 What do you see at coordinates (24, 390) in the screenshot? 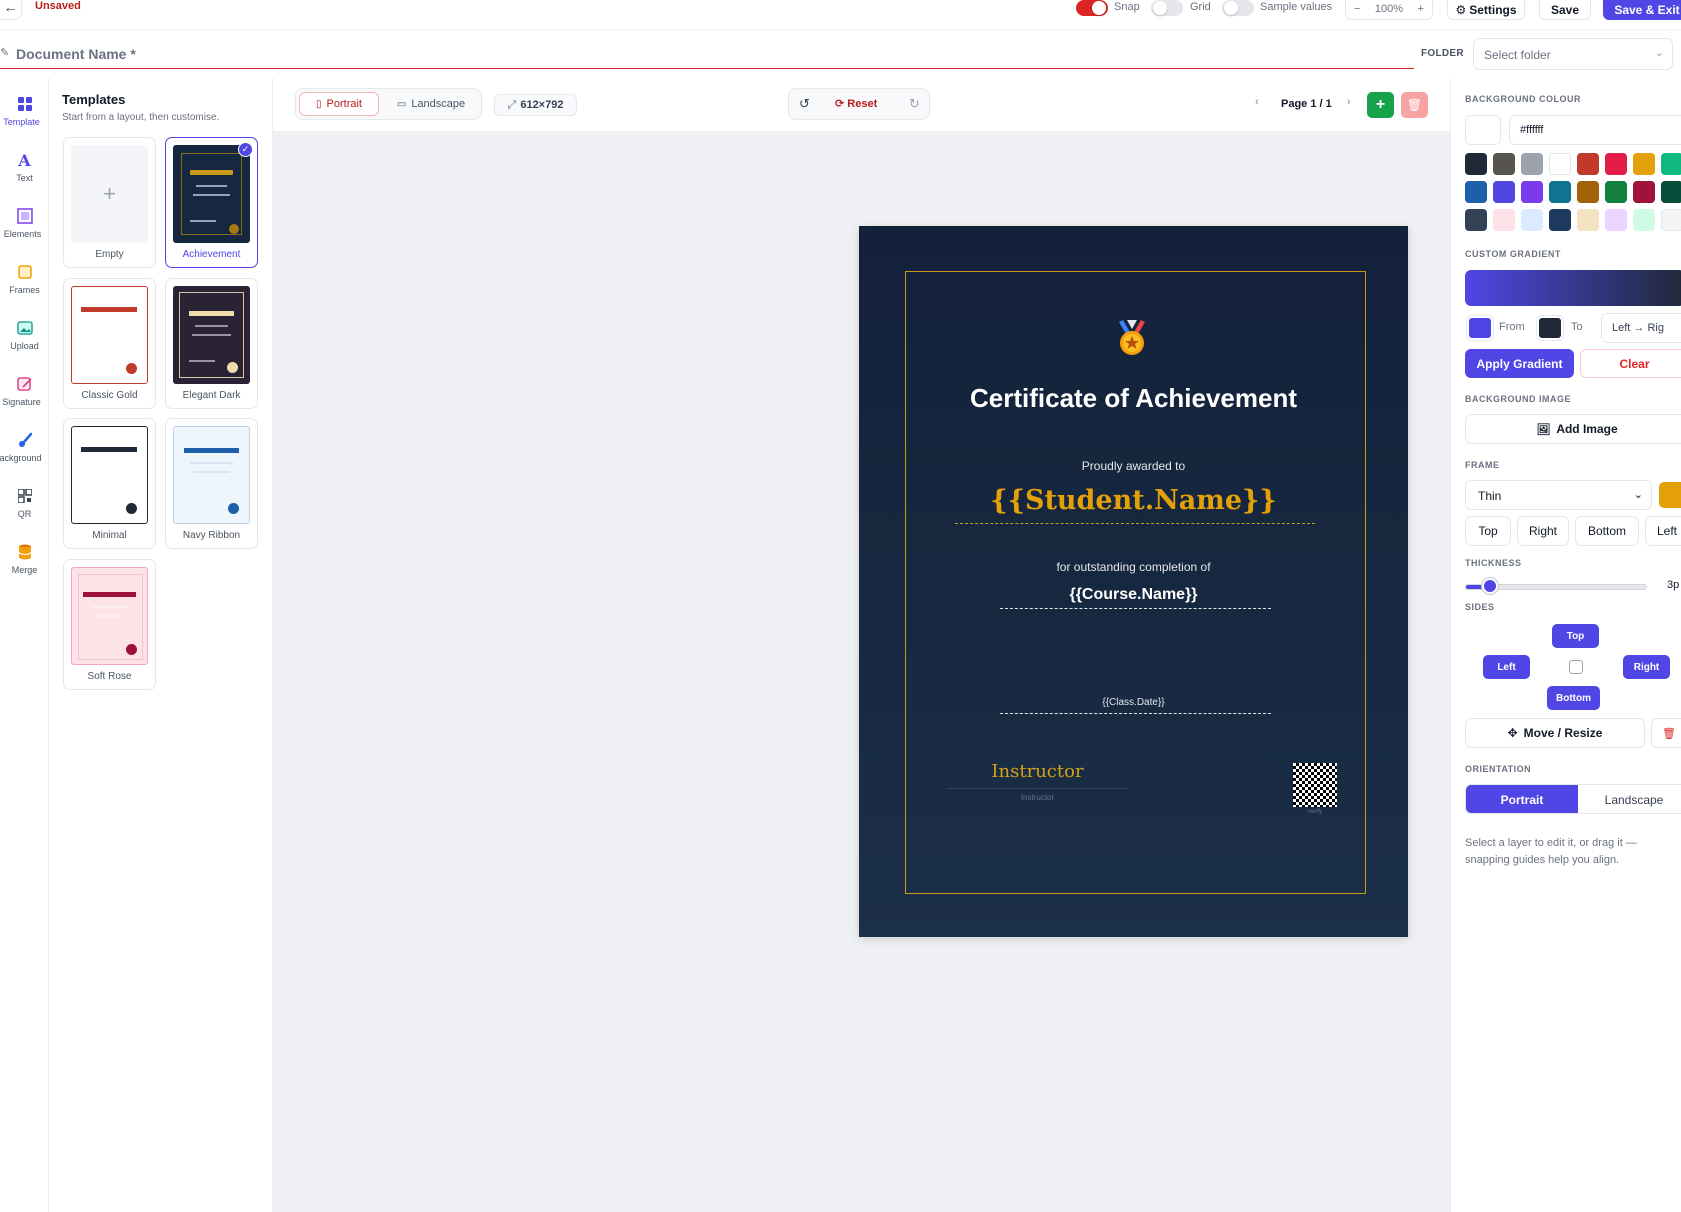
I see `rail-item-signature: Signature` at bounding box center [24, 390].